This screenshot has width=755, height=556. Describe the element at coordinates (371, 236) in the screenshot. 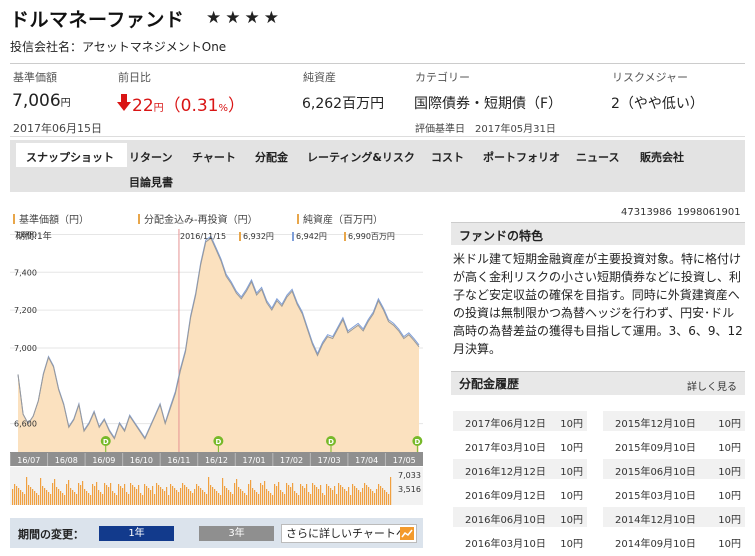

I see `hover-assets: 6,990百万円` at that location.